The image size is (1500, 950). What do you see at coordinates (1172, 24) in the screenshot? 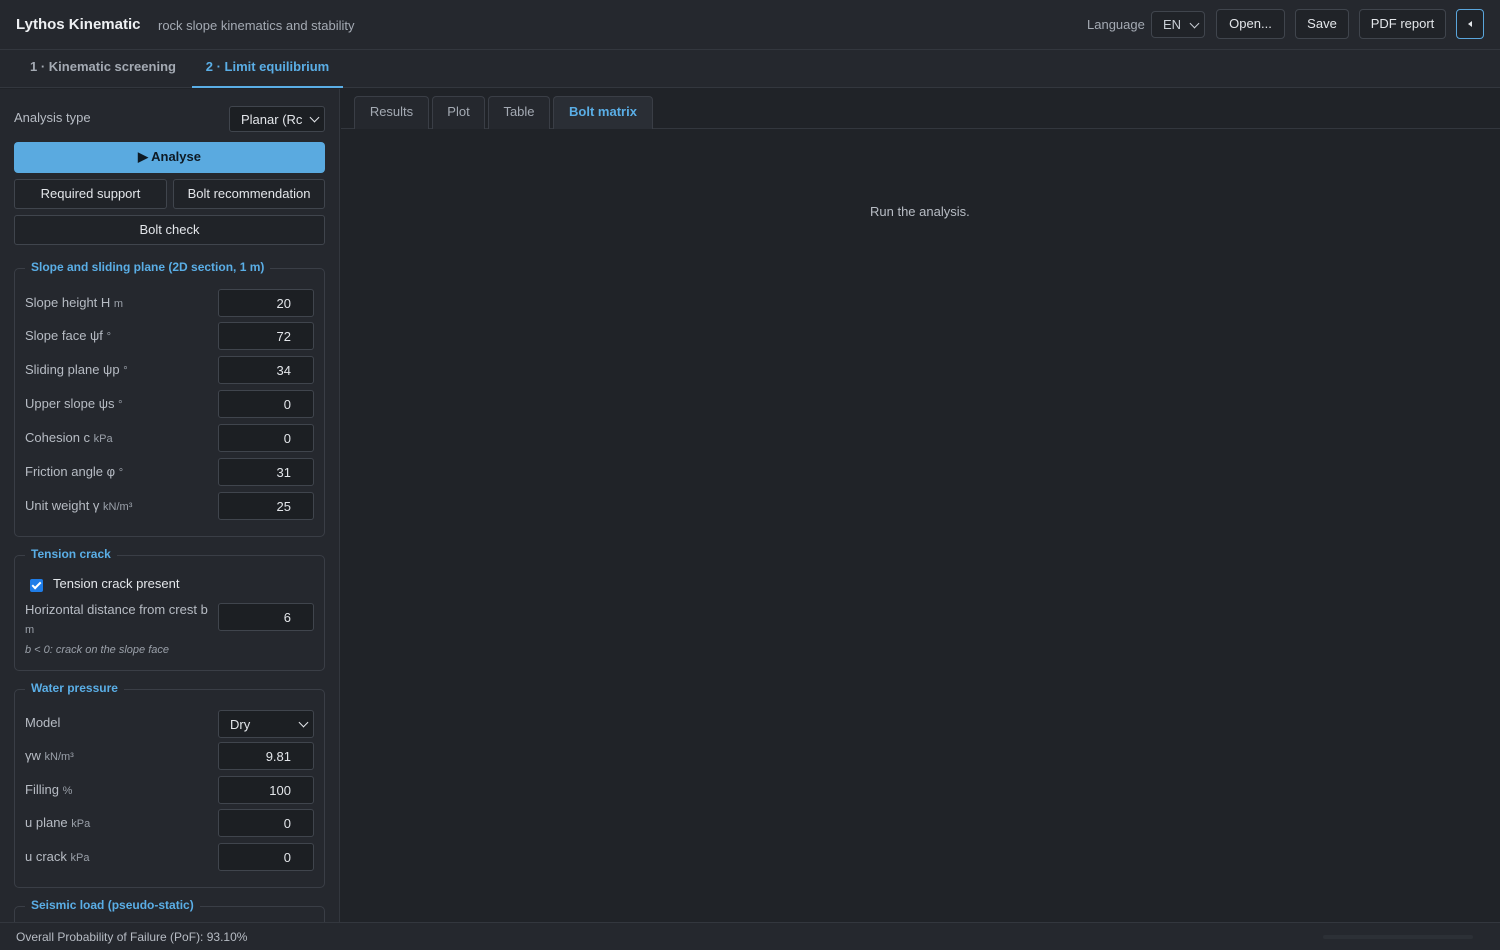
I see `language-value: EN` at bounding box center [1172, 24].